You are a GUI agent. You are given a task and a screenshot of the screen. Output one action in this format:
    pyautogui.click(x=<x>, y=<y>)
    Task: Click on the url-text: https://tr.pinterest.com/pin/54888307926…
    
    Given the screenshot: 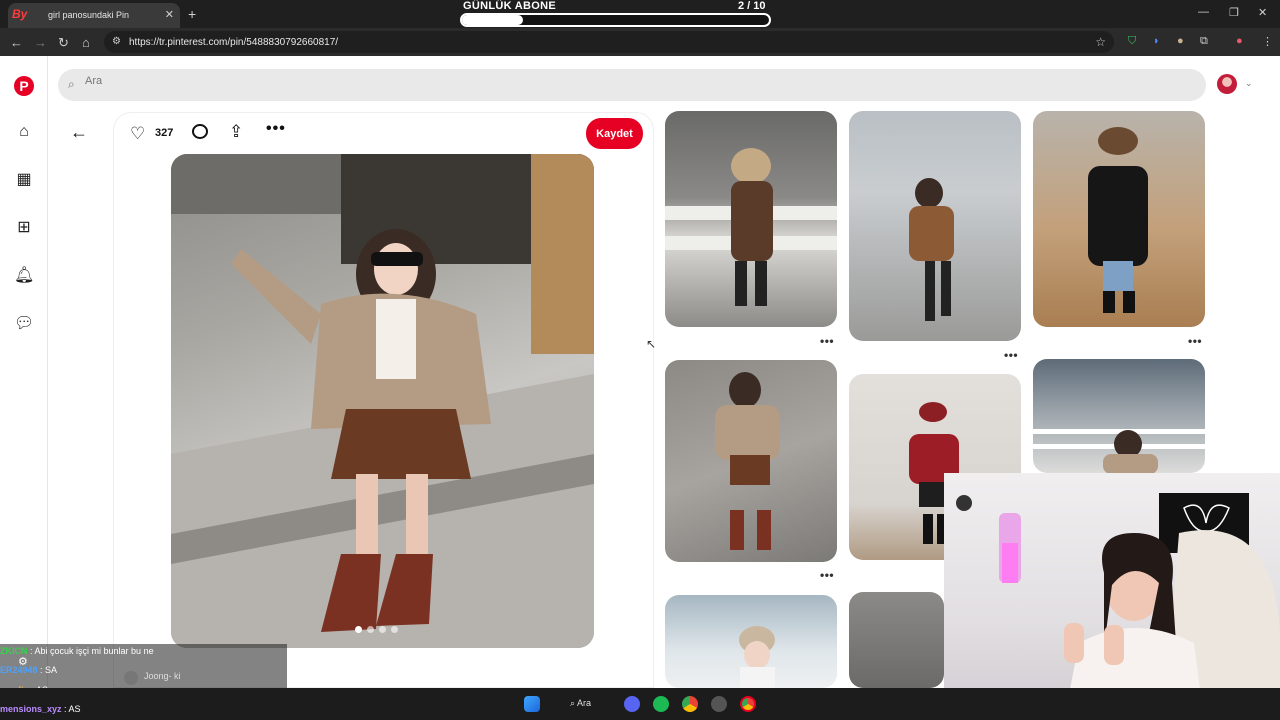 What is the action you would take?
    pyautogui.click(x=234, y=42)
    